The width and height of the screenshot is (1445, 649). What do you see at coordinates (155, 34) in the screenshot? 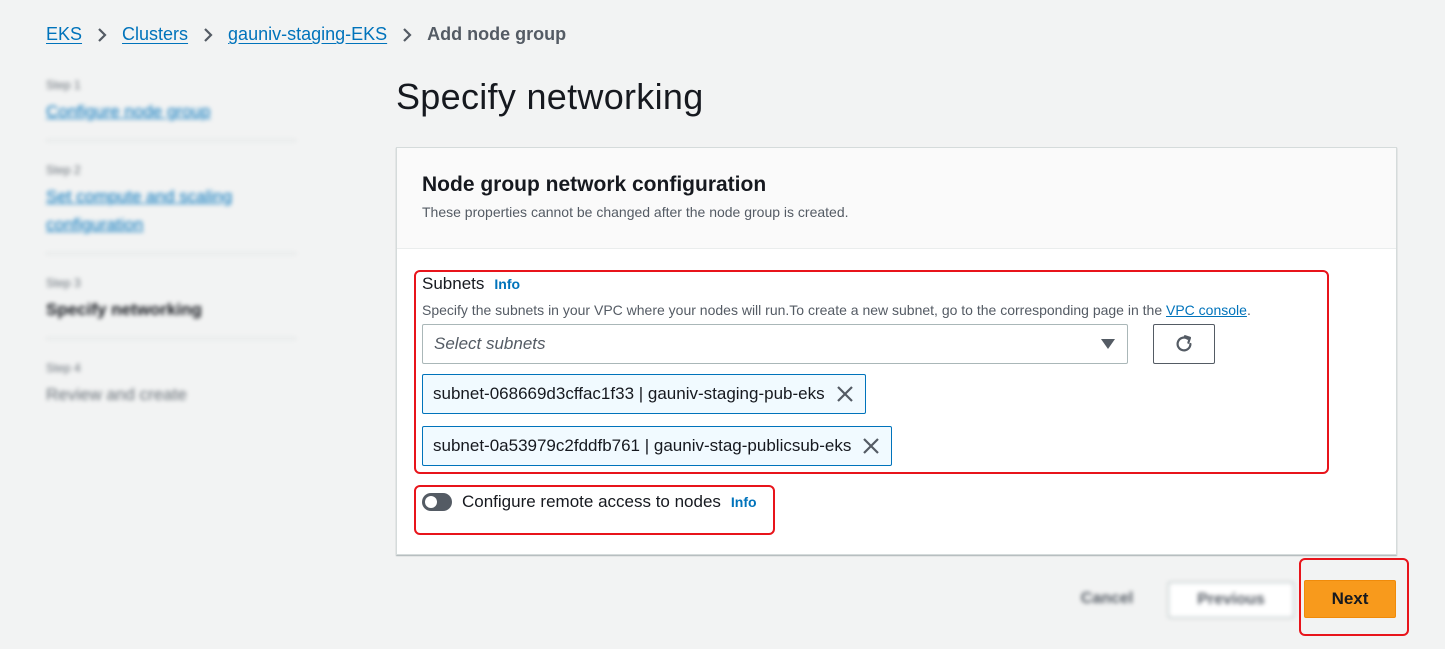
I see `breadcrumb-clusters: Clusters` at bounding box center [155, 34].